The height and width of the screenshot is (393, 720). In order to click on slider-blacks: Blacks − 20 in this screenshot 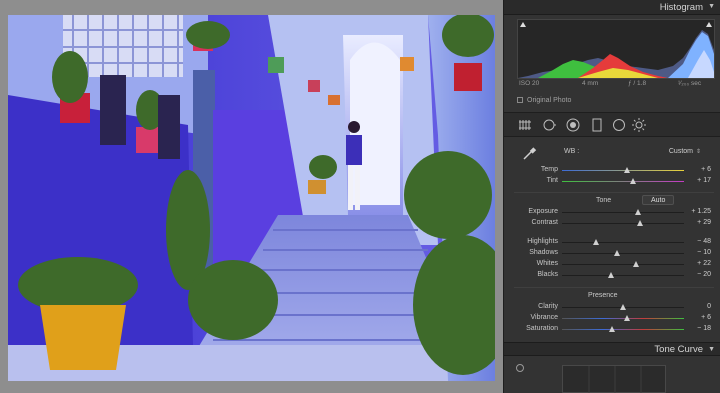, I will do `click(612, 275)`.